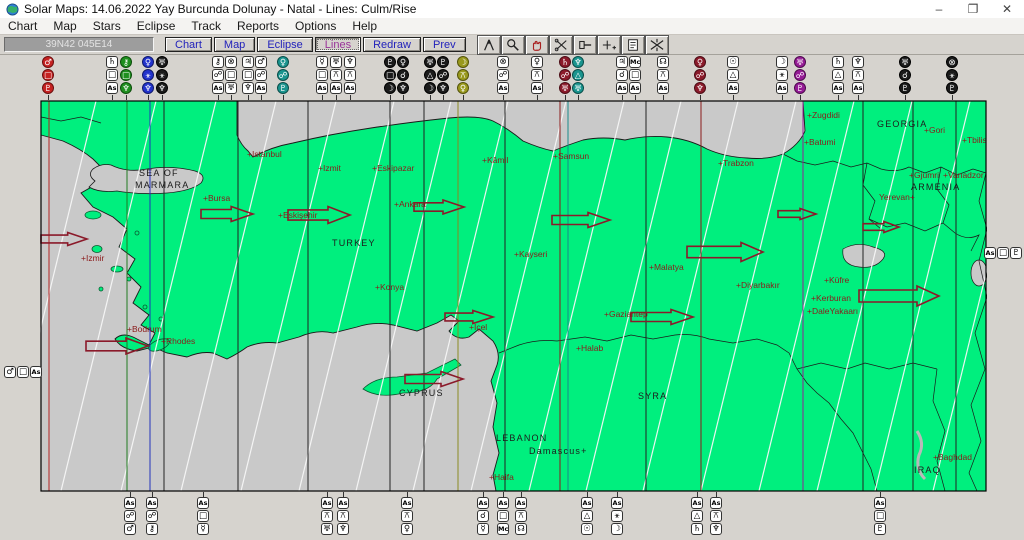  I want to click on menu-options: Options, so click(315, 26).